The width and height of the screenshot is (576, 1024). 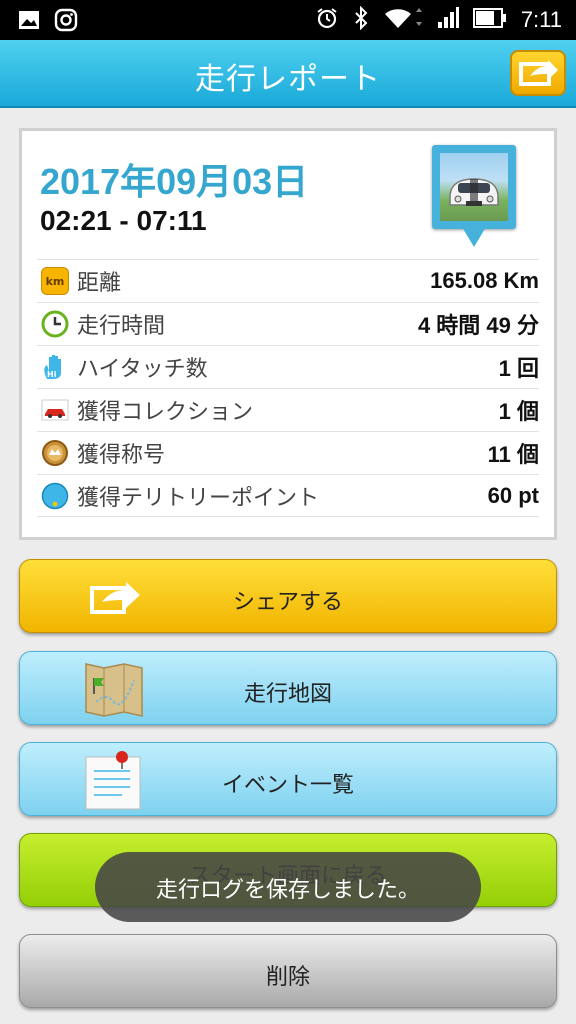 I want to click on stat-label: 距離, so click(x=99, y=283).